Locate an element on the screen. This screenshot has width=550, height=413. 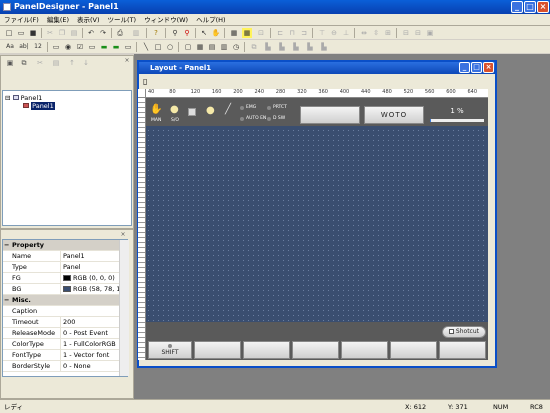
image2-tool-icon: ▦ is located at coordinates (200, 47).